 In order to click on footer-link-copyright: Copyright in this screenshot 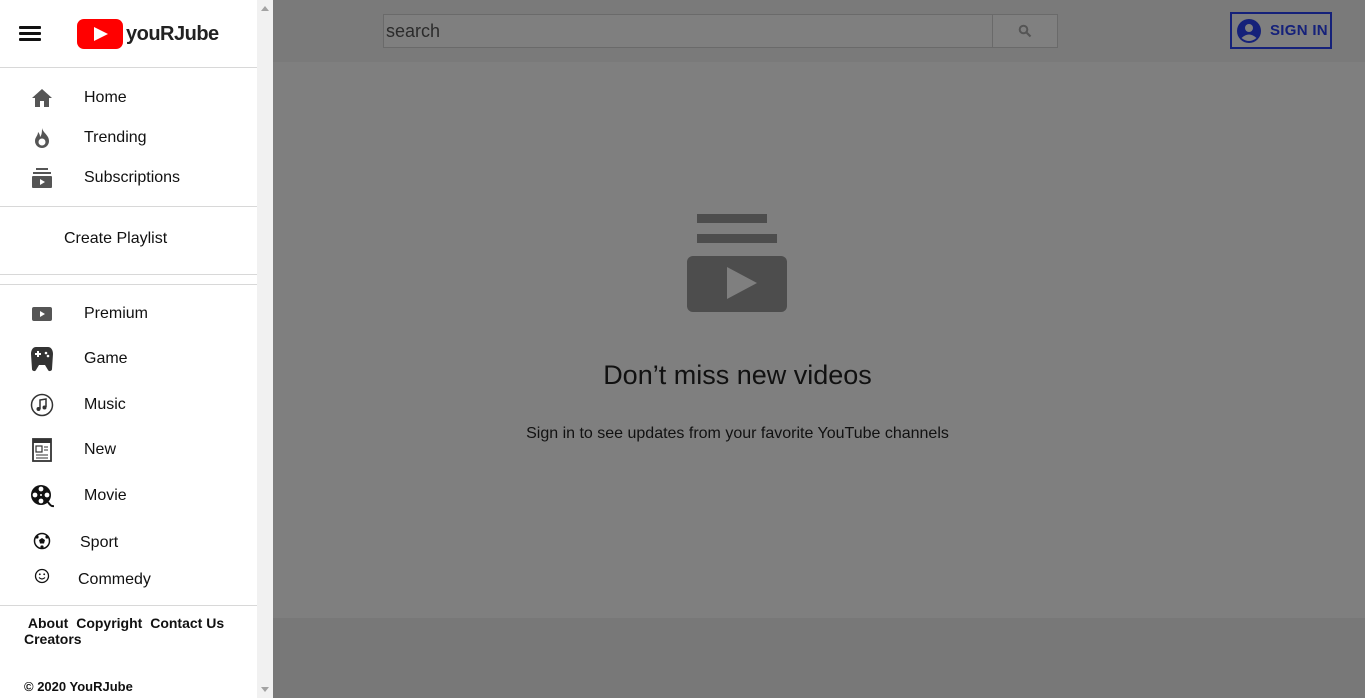, I will do `click(109, 623)`.